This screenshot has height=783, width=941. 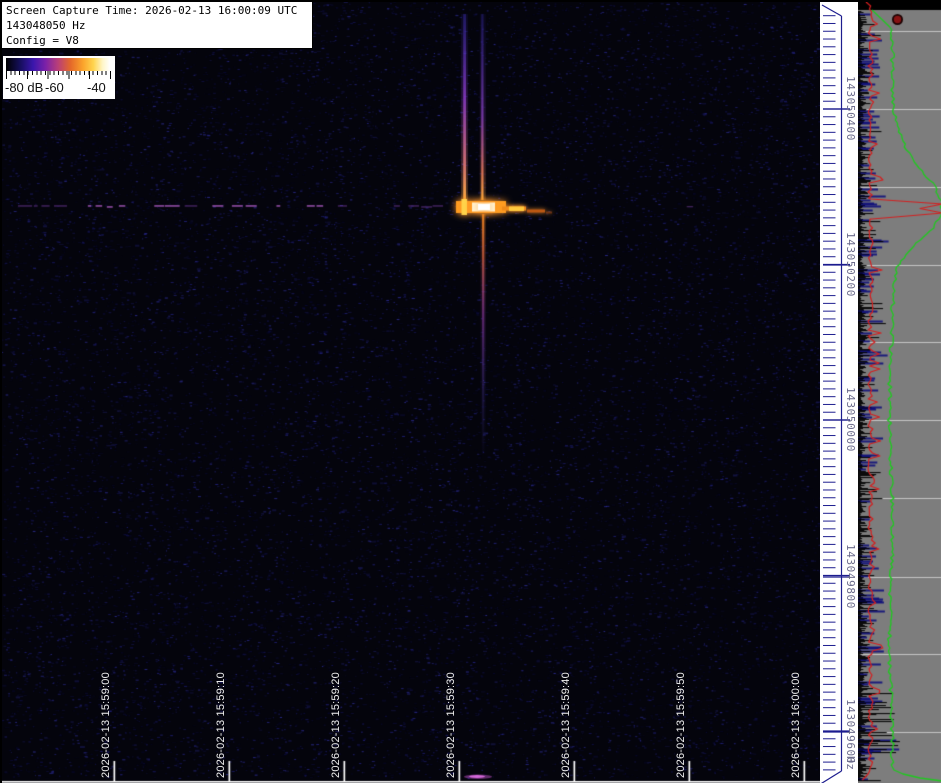 I want to click on frequency-axis-label: 143049600, so click(x=850, y=732).